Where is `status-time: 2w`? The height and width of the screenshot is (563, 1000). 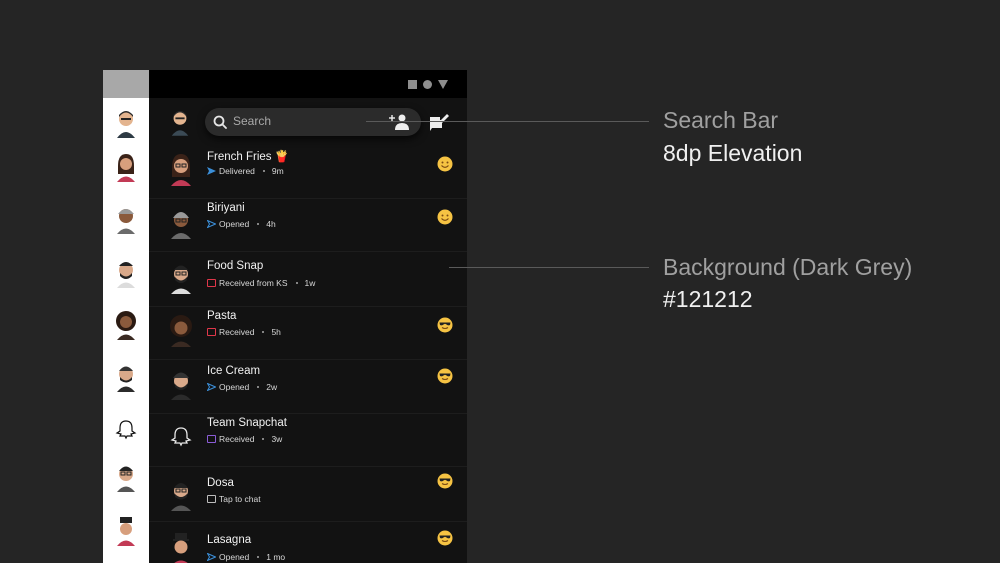 status-time: 2w is located at coordinates (272, 387).